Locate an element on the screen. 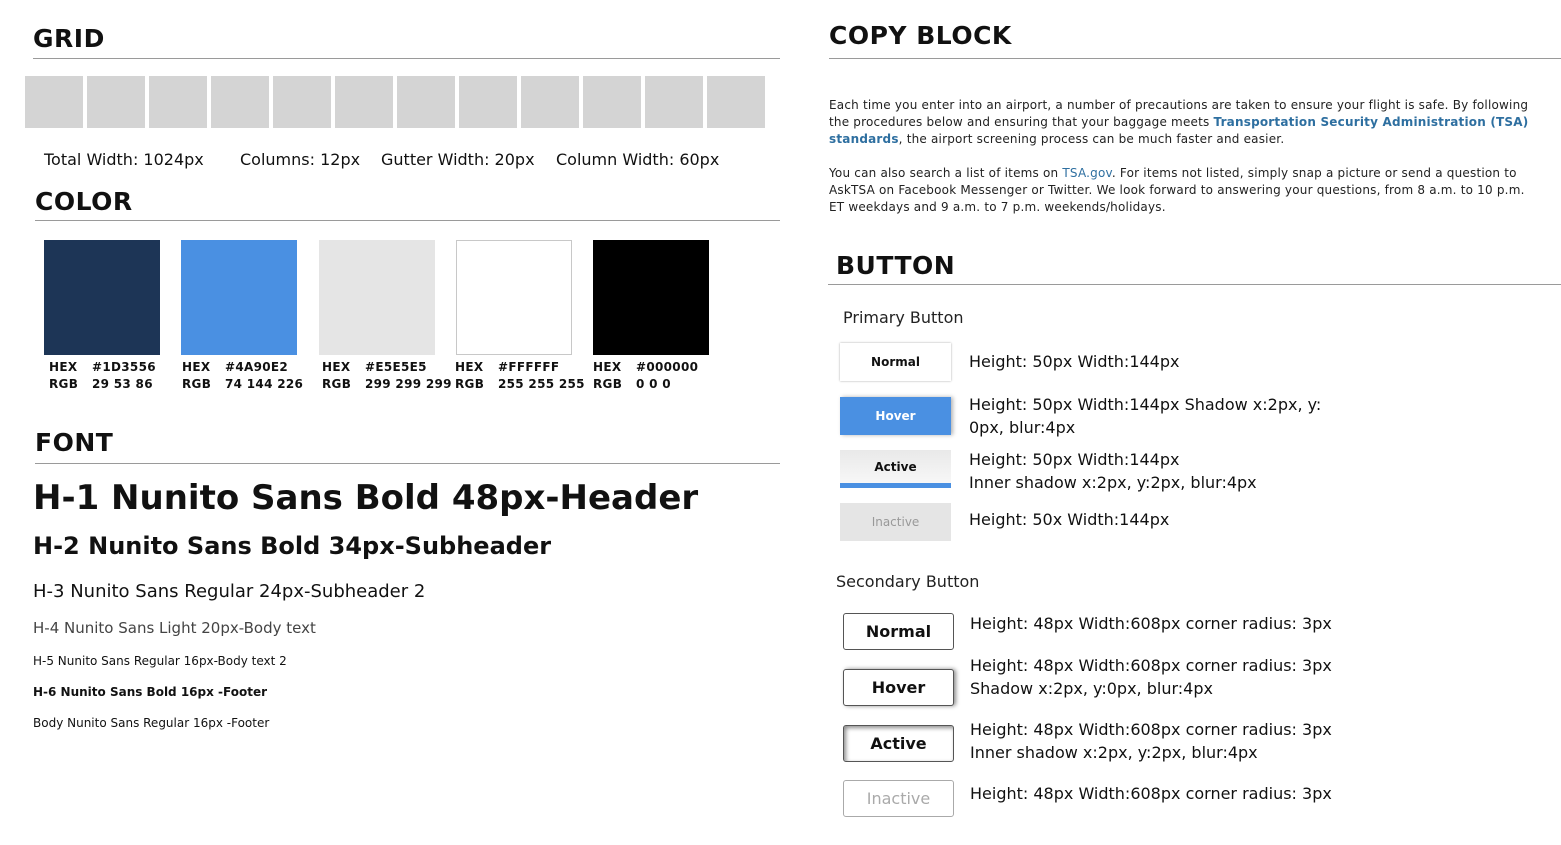 The image size is (1561, 845). primary-normal-spec: Height: 50px Width:144px is located at coordinates (1074, 361).